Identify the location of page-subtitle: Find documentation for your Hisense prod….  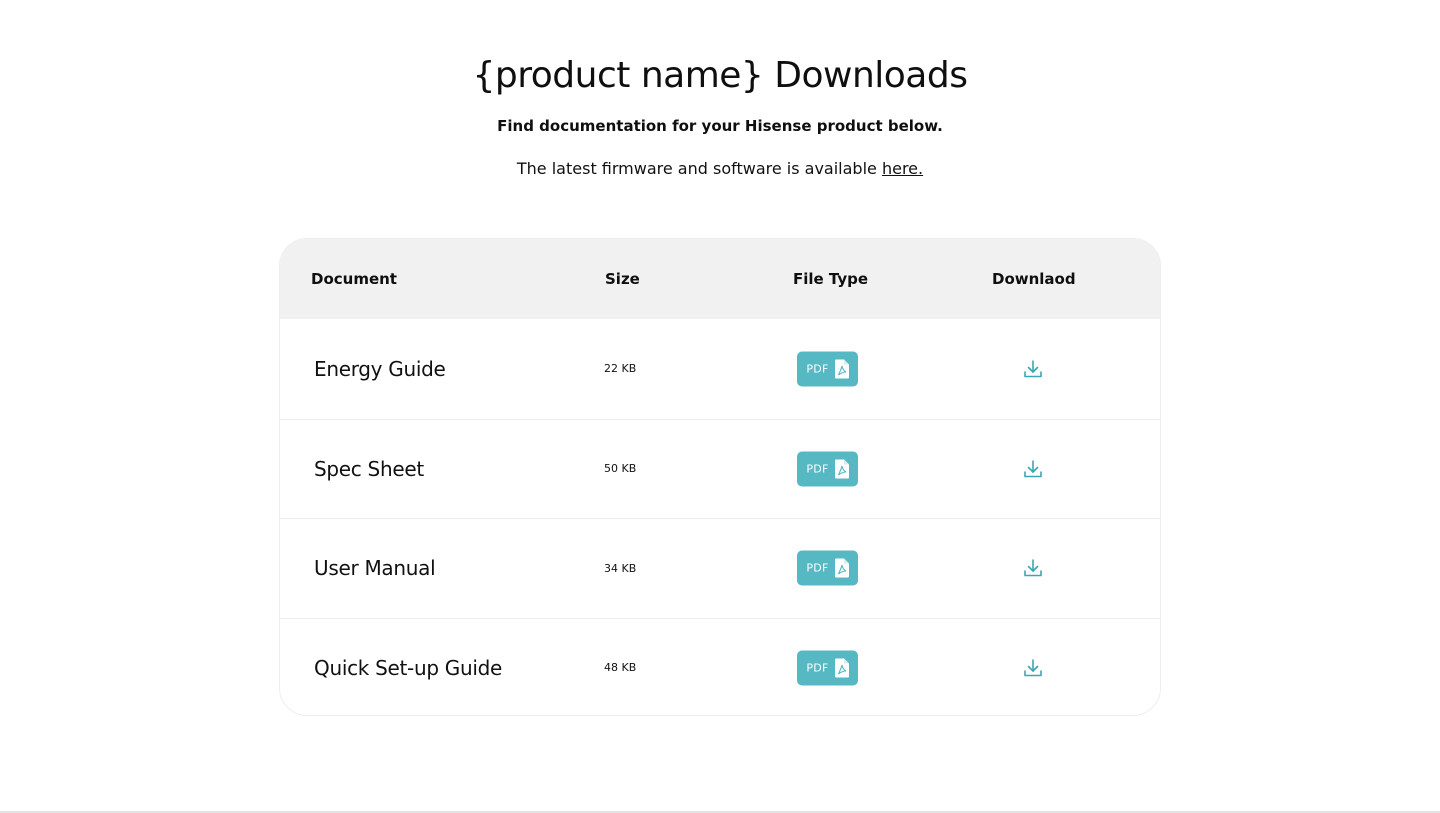
(720, 126).